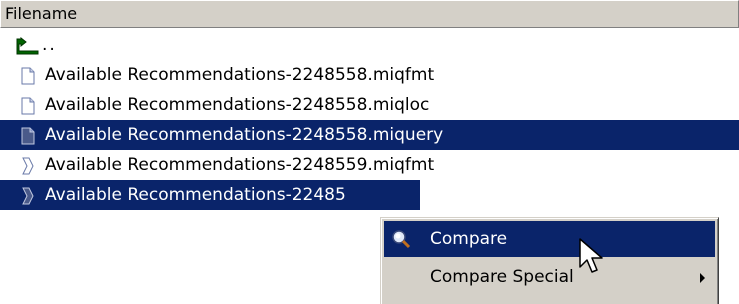  Describe the element at coordinates (49, 45) in the screenshot. I see `file-name: ..` at that location.